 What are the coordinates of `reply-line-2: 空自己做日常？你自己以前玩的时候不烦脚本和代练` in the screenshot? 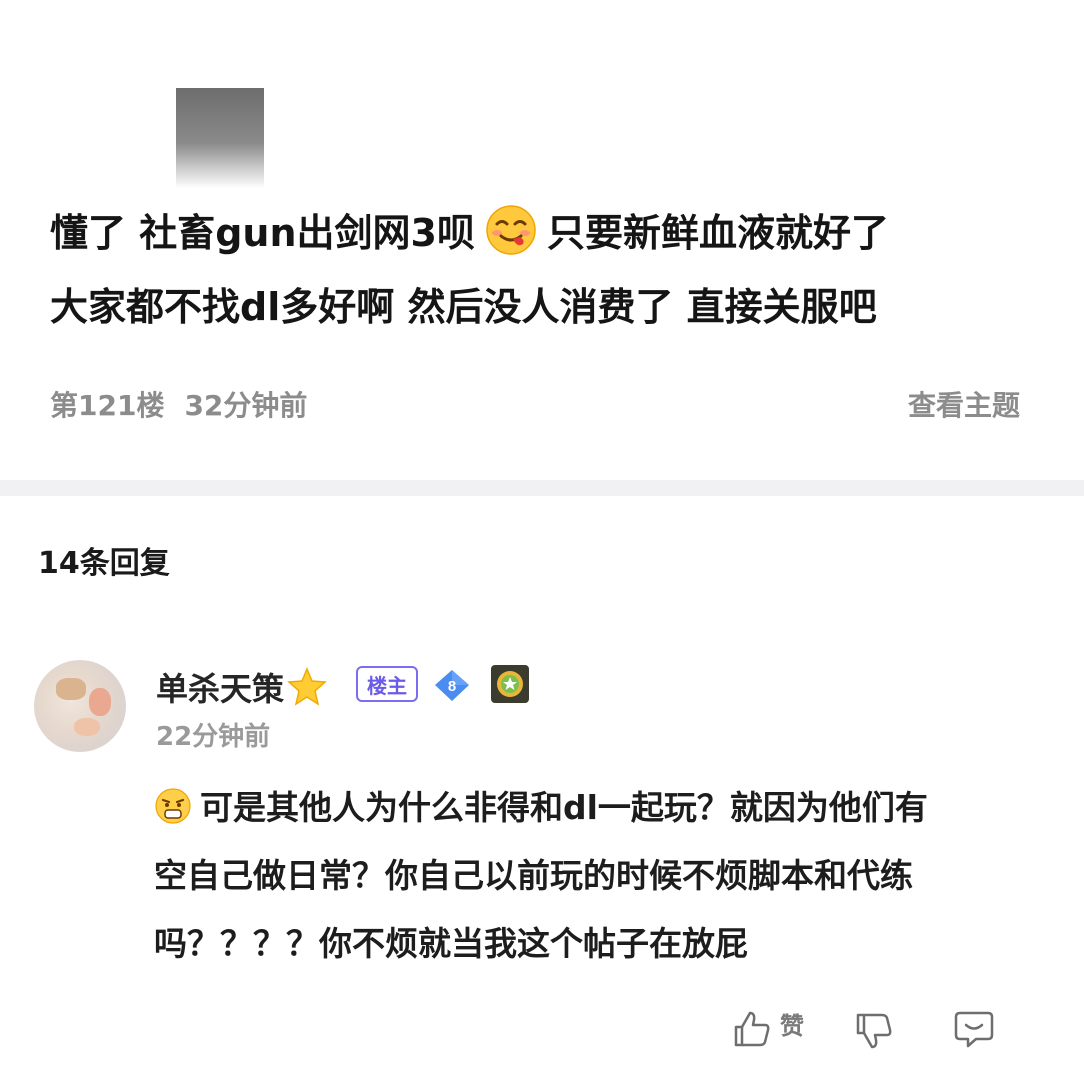 It's located at (533, 875).